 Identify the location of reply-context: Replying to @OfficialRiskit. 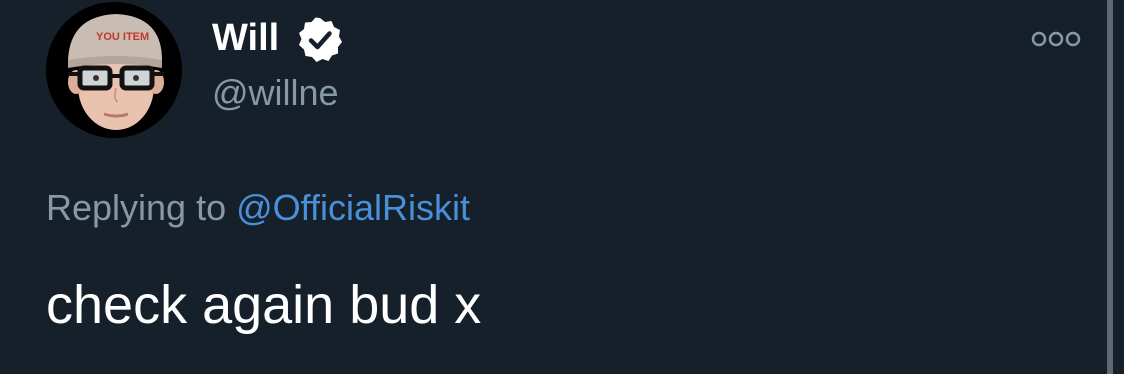
(258, 208).